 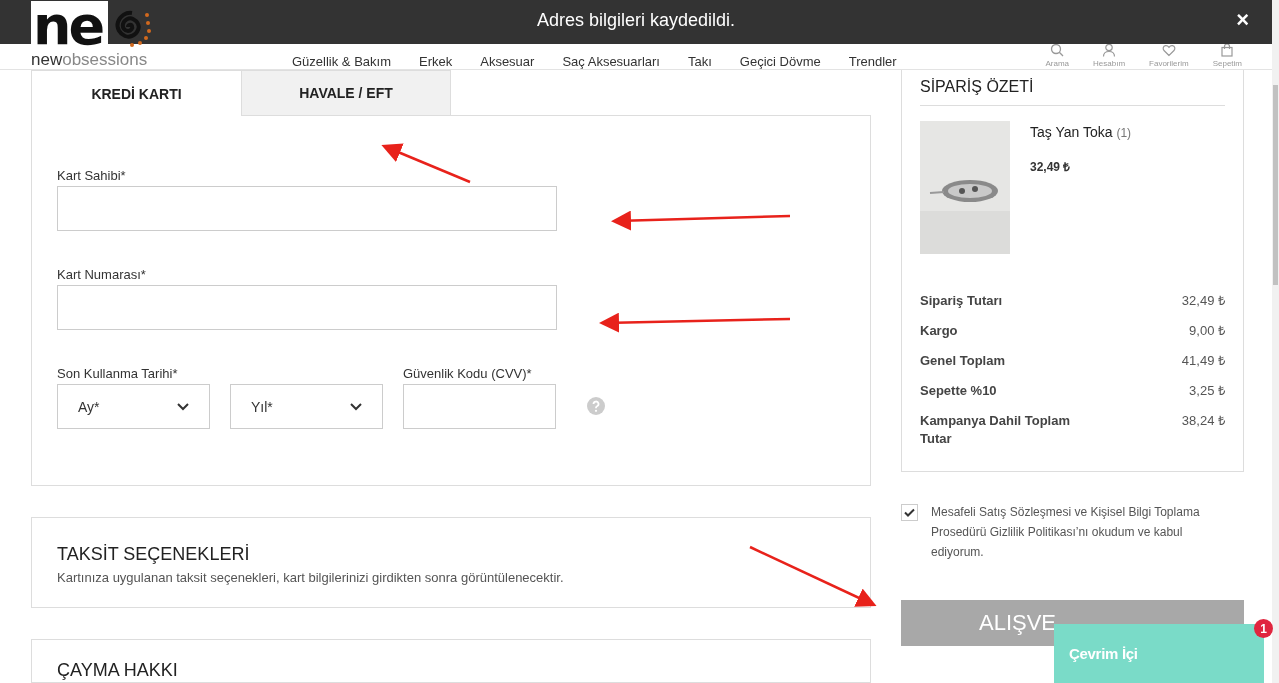 I want to click on total-label: Sipariş Tutarı, so click(x=961, y=301).